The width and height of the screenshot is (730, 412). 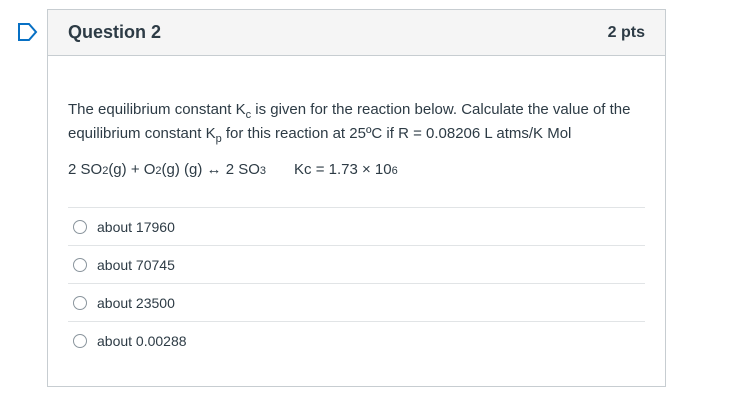 What do you see at coordinates (85, 169) in the screenshot?
I see `equation-part: 2 SO` at bounding box center [85, 169].